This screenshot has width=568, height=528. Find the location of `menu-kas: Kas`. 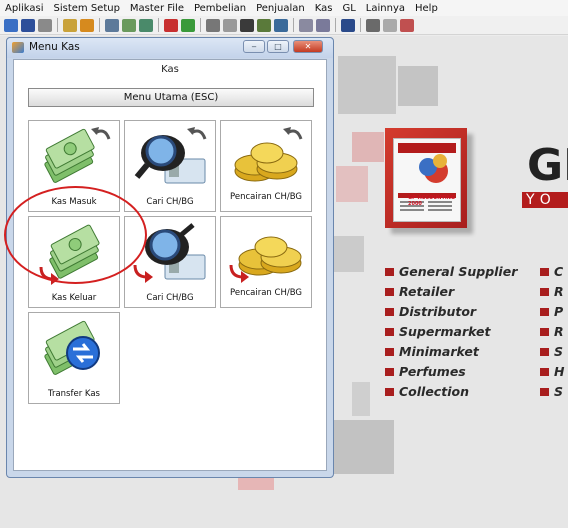

menu-kas: Kas is located at coordinates (324, 8).